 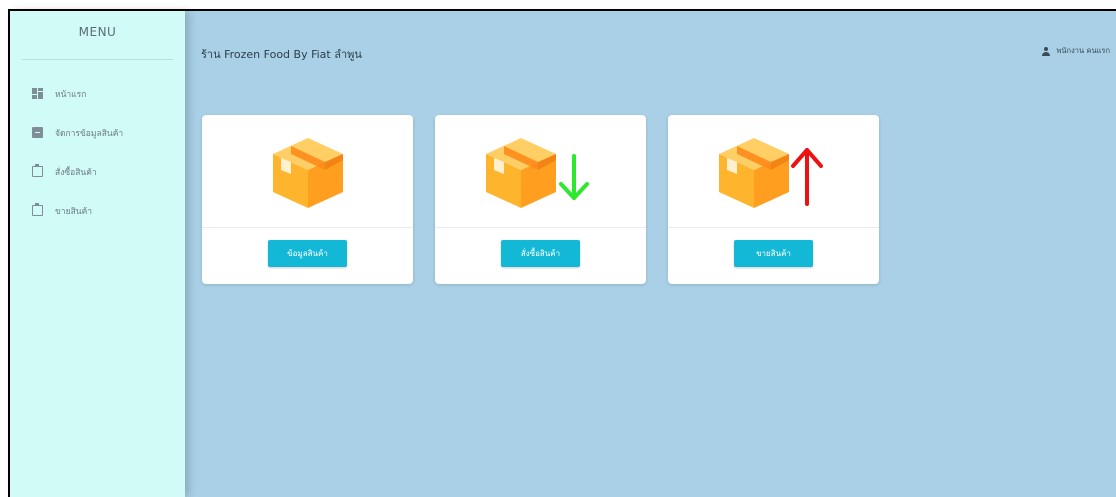 I want to click on sell-products-button: ขายสินค้า, so click(x=773, y=253).